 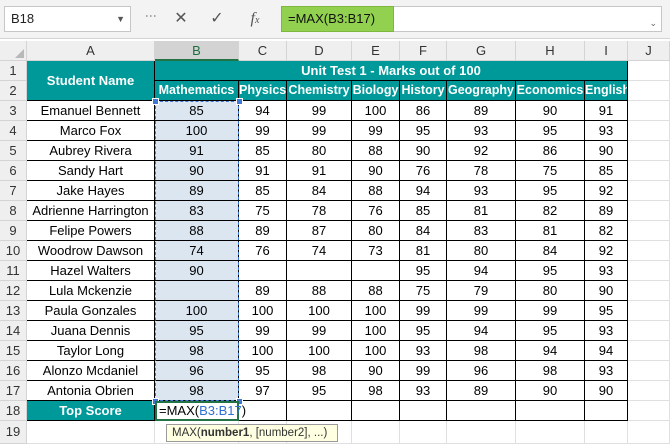 I want to click on subject-header-economics: Economics, so click(x=550, y=91).